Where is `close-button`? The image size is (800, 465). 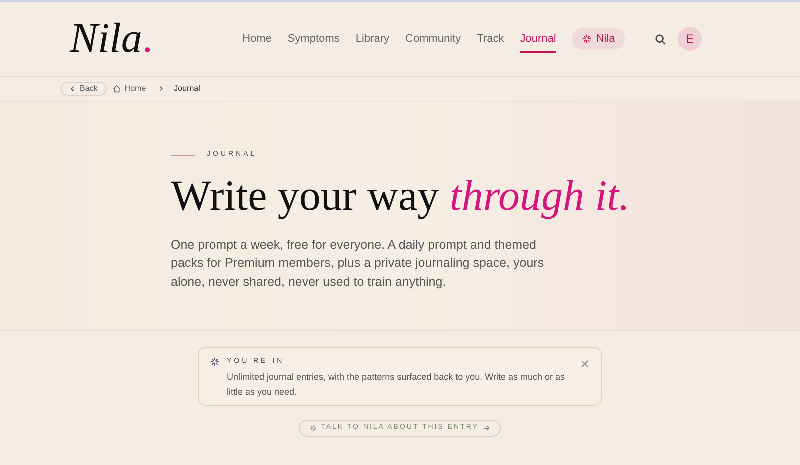 close-button is located at coordinates (585, 364).